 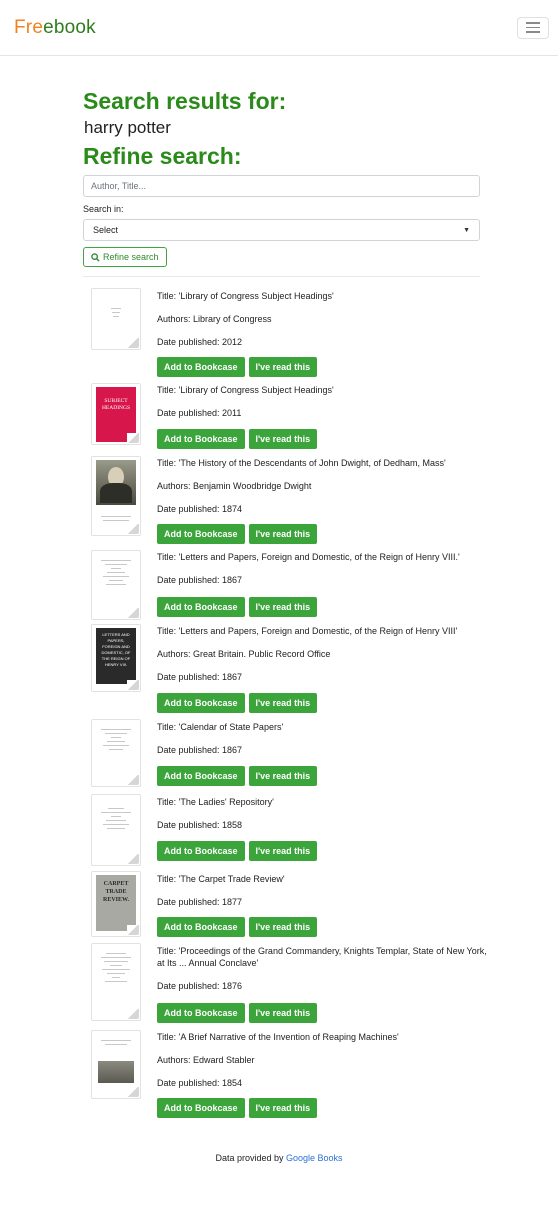 What do you see at coordinates (200, 342) in the screenshot?
I see `result-date: Date published: 2012` at bounding box center [200, 342].